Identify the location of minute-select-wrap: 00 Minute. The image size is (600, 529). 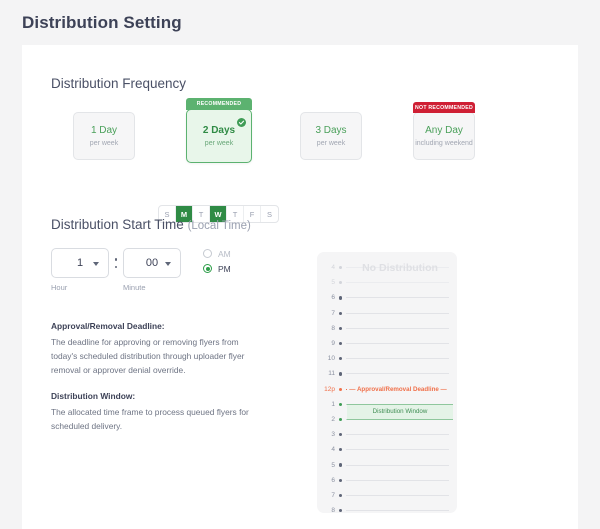
(152, 270).